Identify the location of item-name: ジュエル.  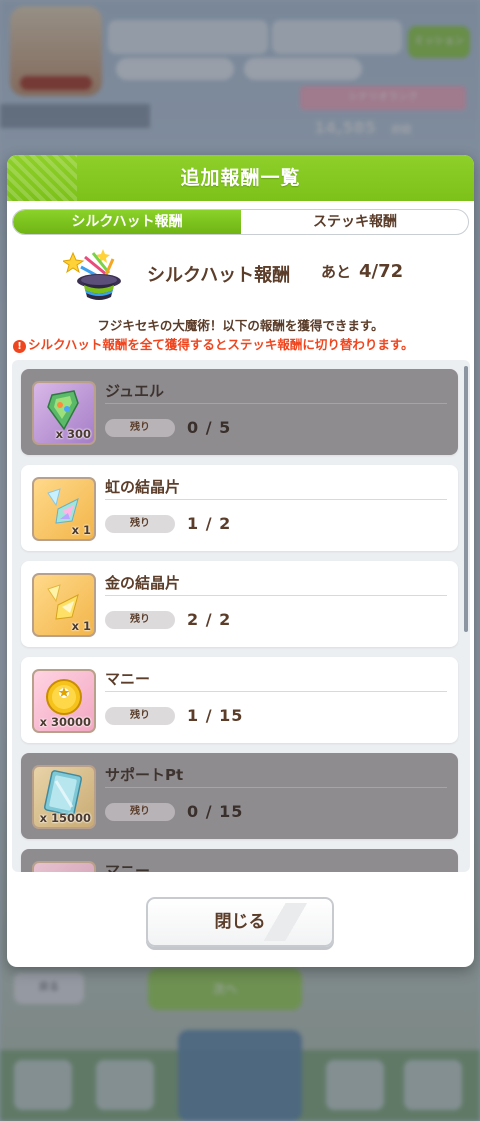
(134, 391).